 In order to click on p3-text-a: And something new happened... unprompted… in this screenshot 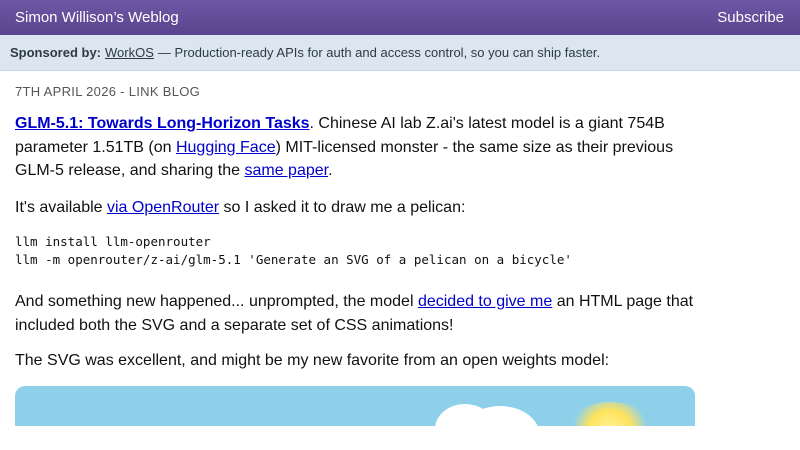, I will do `click(216, 301)`.